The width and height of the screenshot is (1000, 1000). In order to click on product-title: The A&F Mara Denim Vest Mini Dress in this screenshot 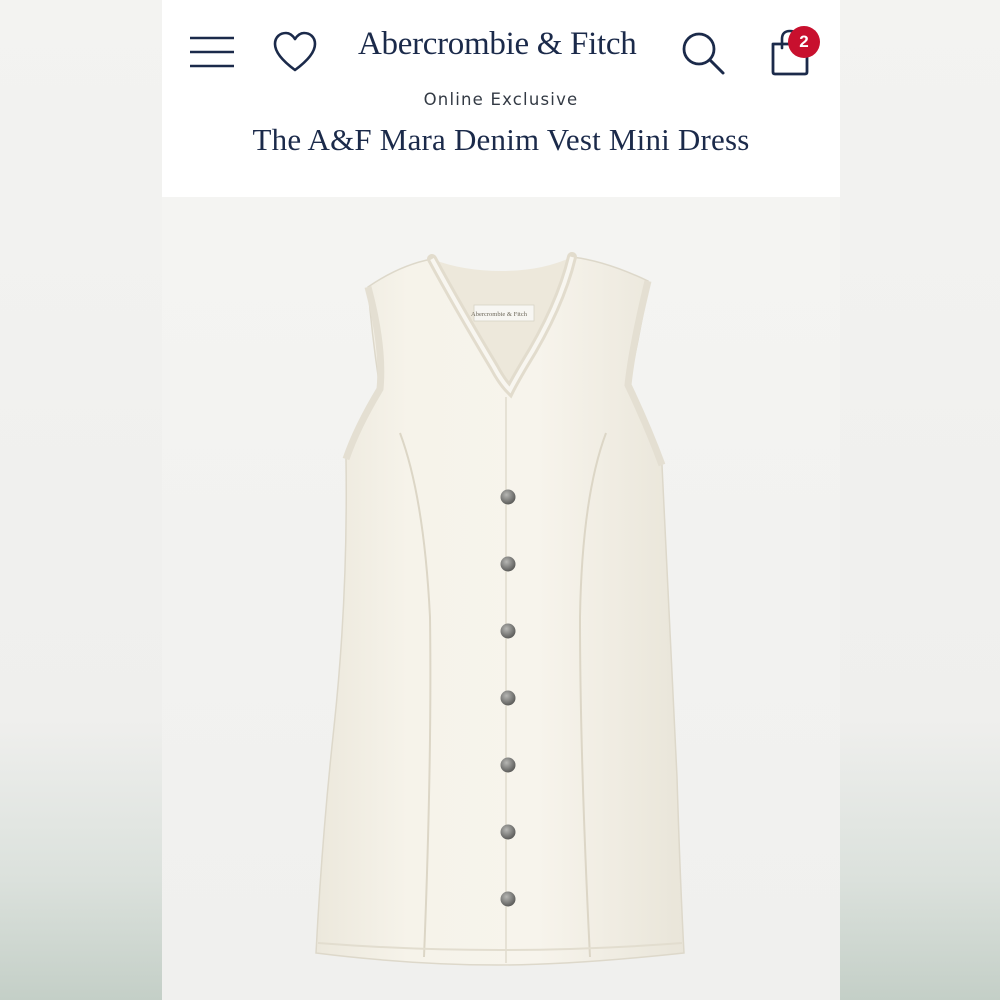, I will do `click(501, 139)`.